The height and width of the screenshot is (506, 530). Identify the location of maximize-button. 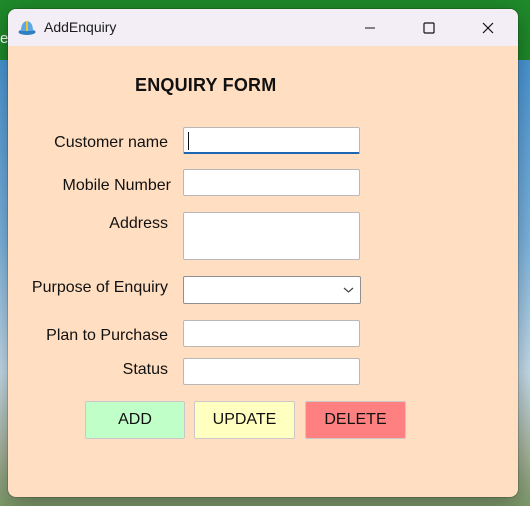
(429, 27).